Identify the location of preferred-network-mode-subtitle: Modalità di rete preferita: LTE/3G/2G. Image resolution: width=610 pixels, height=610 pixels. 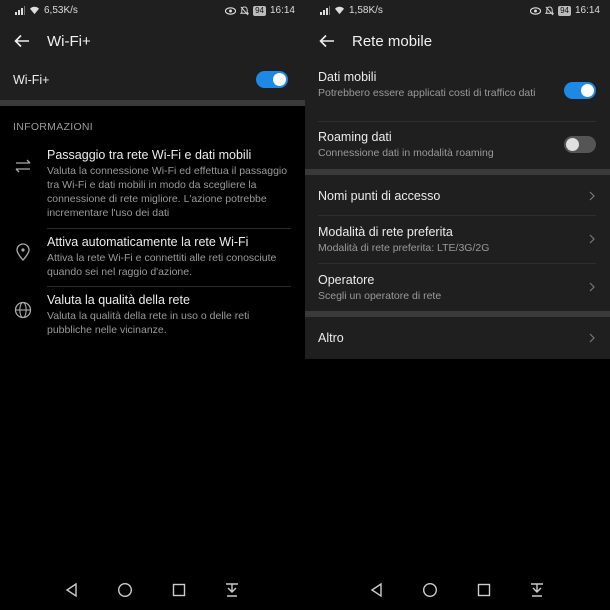
(404, 248).